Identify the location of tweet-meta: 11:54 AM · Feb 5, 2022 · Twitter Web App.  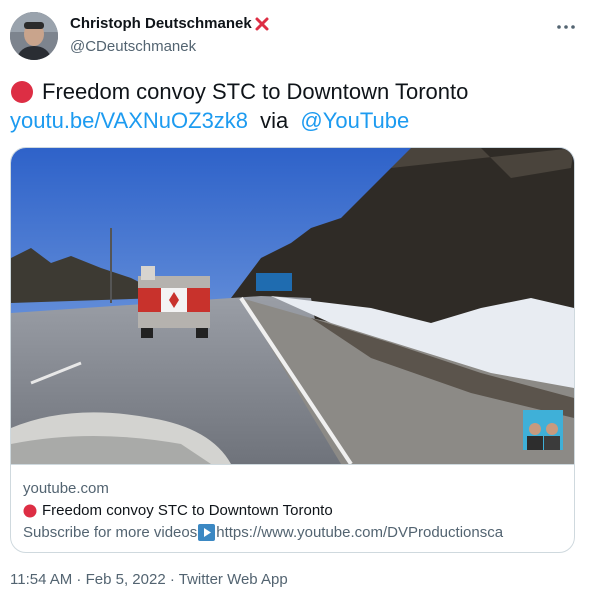
(149, 579).